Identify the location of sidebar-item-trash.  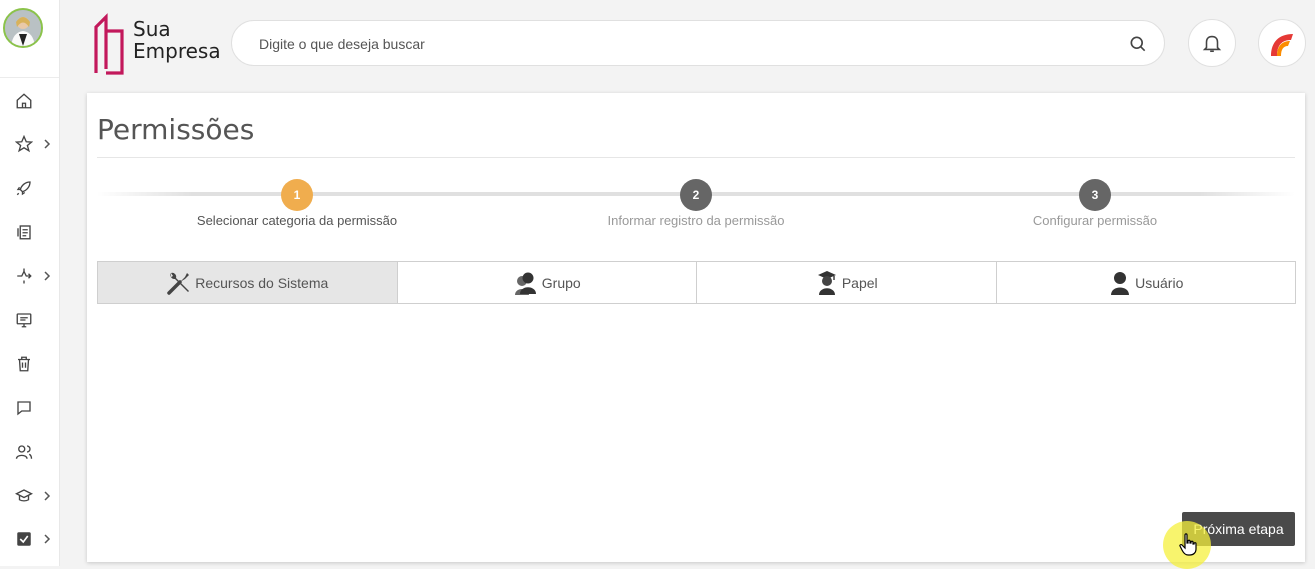
(29, 364).